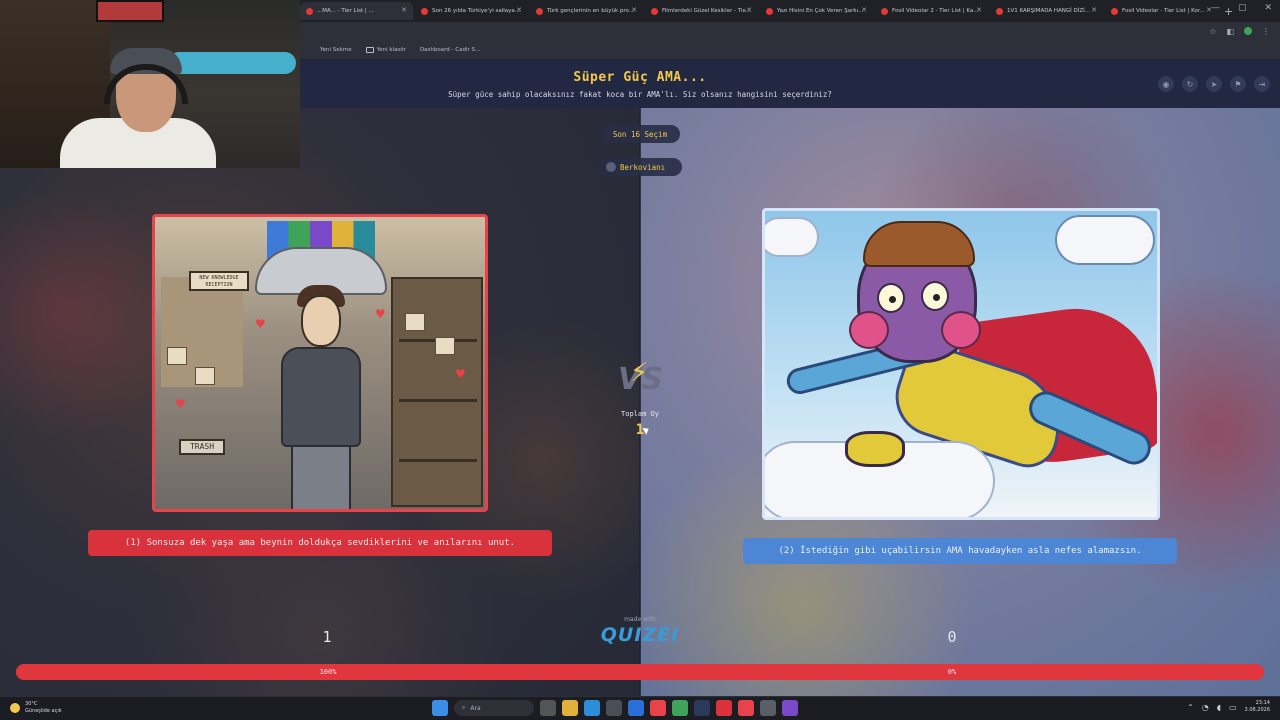 The height and width of the screenshot is (720, 1280). What do you see at coordinates (1268, 8) in the screenshot?
I see `close-window-button: ✕` at bounding box center [1268, 8].